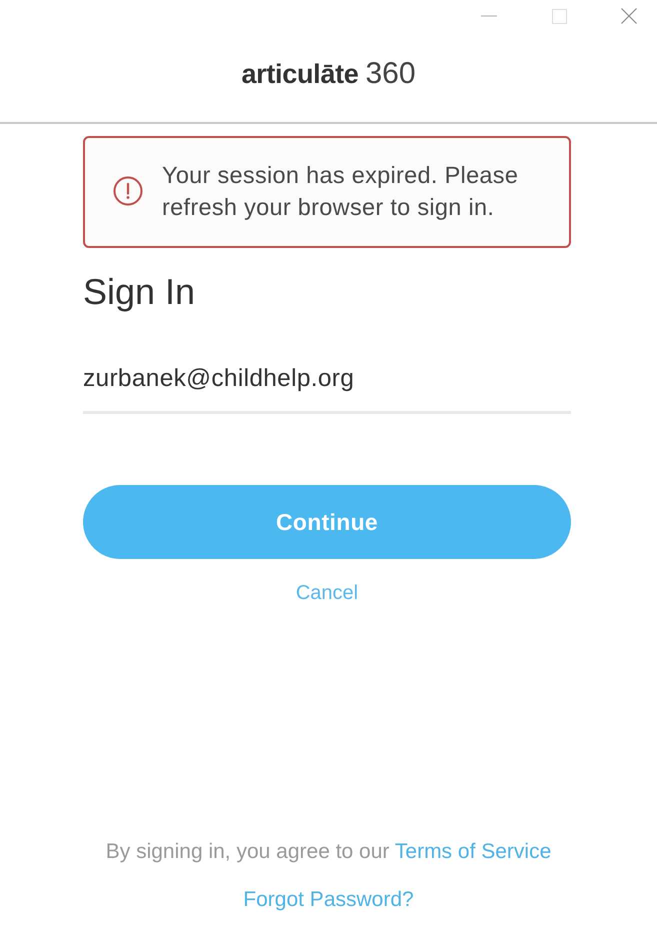 Image resolution: width=657 pixels, height=928 pixels. Describe the element at coordinates (341, 191) in the screenshot. I see `alert-message: Your session has expired. Please refresh your browser to sign in.` at that location.